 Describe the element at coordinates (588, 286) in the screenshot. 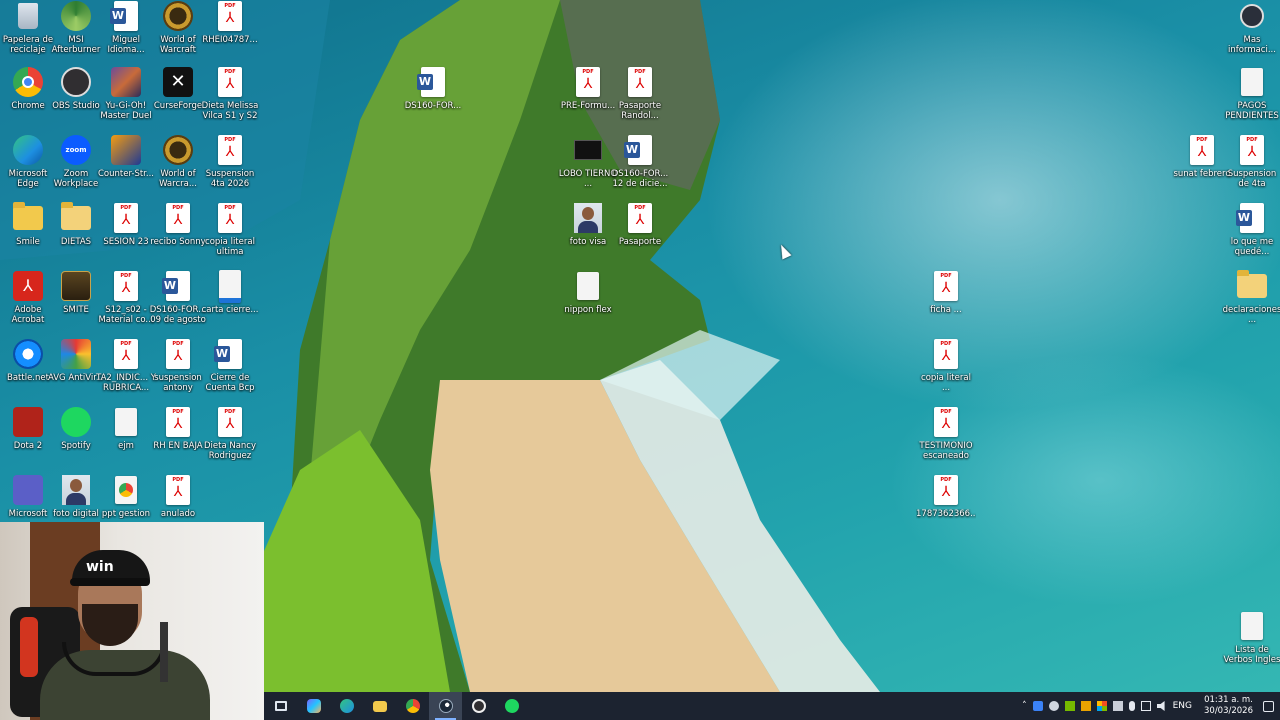

I see `blank-file-icon` at that location.